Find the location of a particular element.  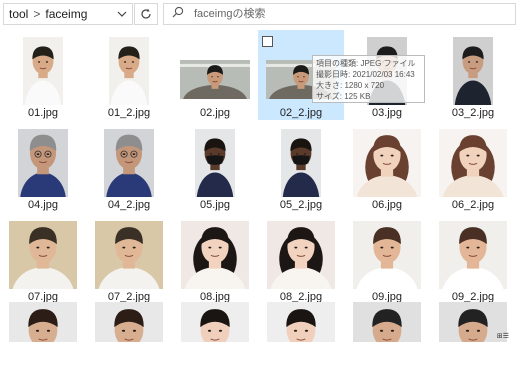

file-item: 03_2.jpg is located at coordinates (473, 75).